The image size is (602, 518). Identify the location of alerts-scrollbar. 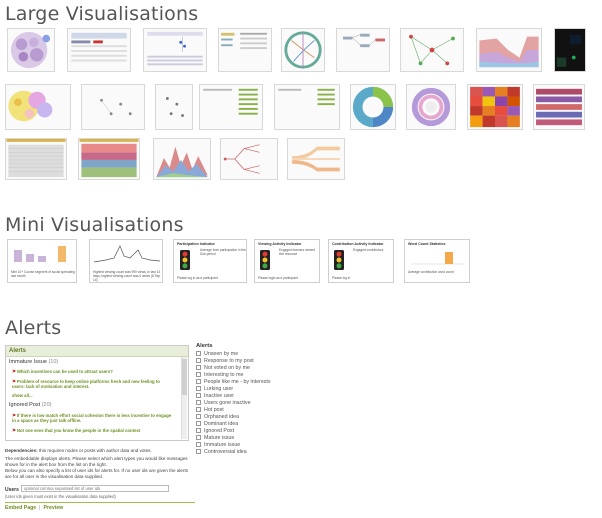
(184, 398).